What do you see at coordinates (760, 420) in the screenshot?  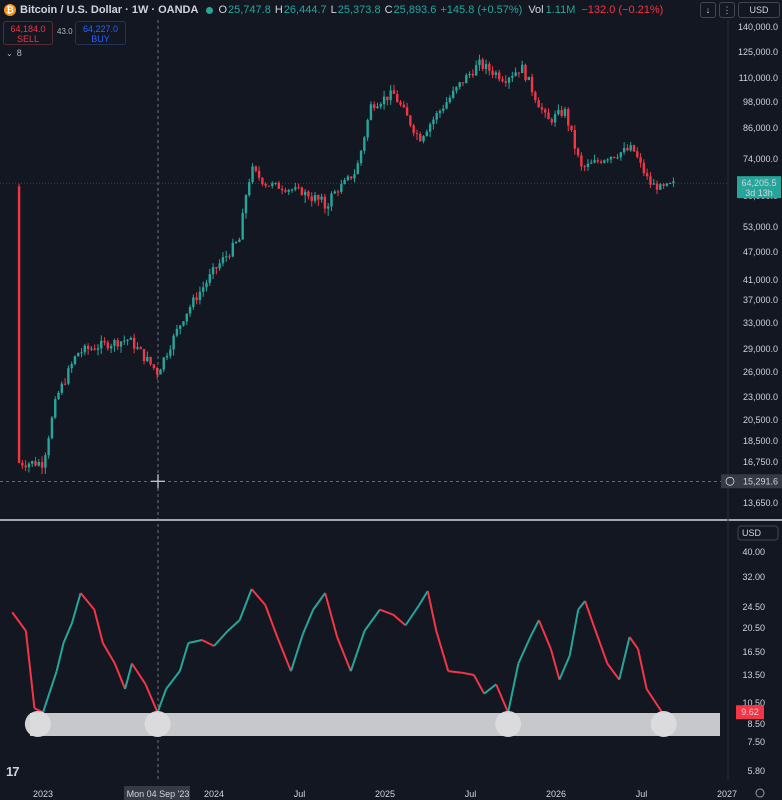 I see `price-tick-label: 20,500.0` at bounding box center [760, 420].